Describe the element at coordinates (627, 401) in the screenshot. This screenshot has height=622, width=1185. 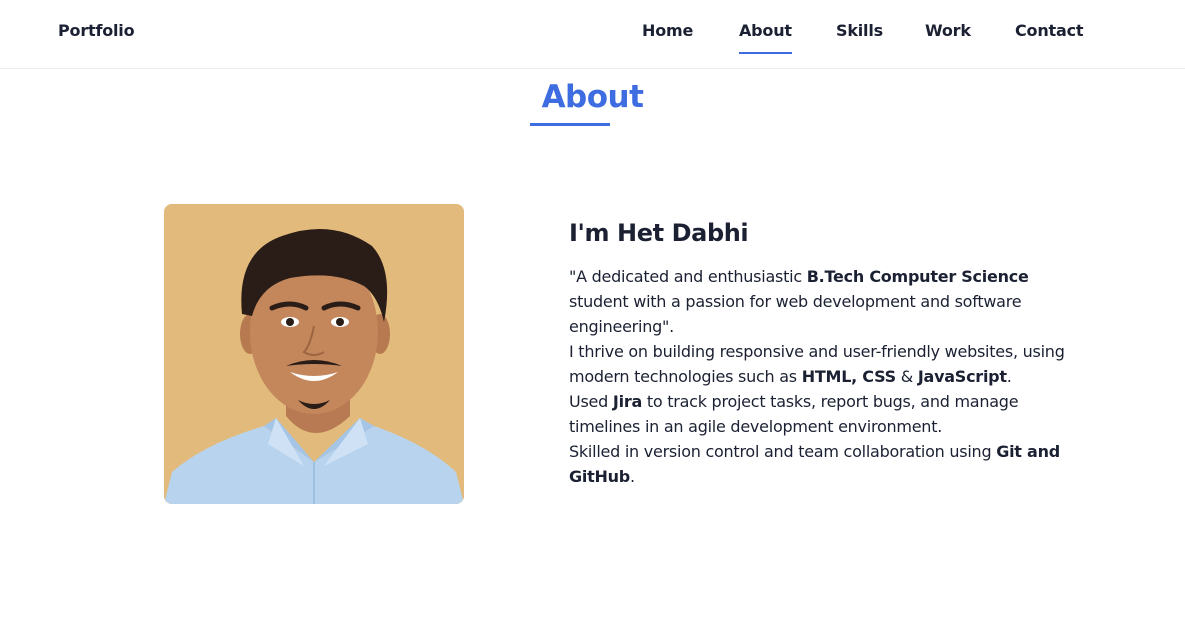
I see `bold-jira: Jira` at that location.